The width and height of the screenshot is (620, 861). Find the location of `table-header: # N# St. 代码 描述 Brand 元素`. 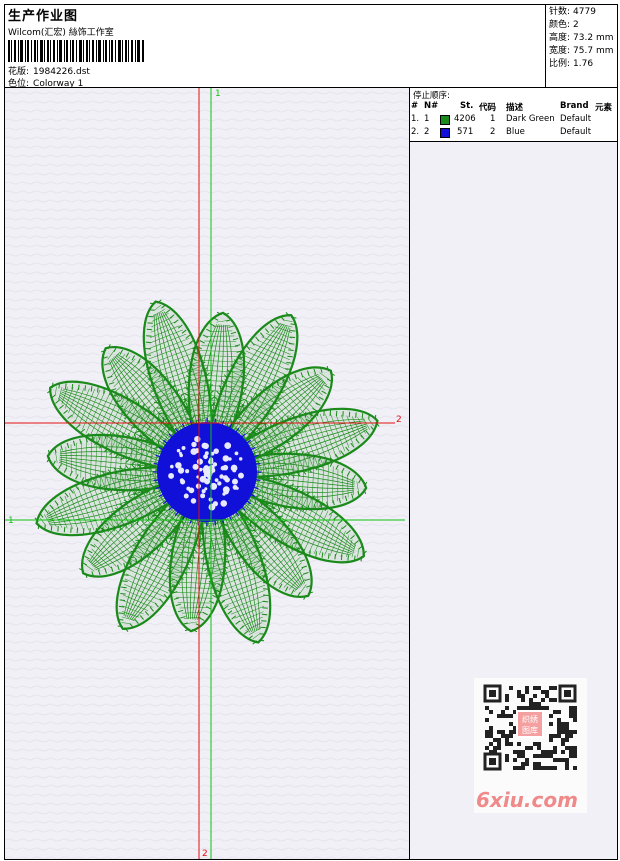

table-header: # N# St. 代码 描述 Brand 元素 is located at coordinates (513, 107).